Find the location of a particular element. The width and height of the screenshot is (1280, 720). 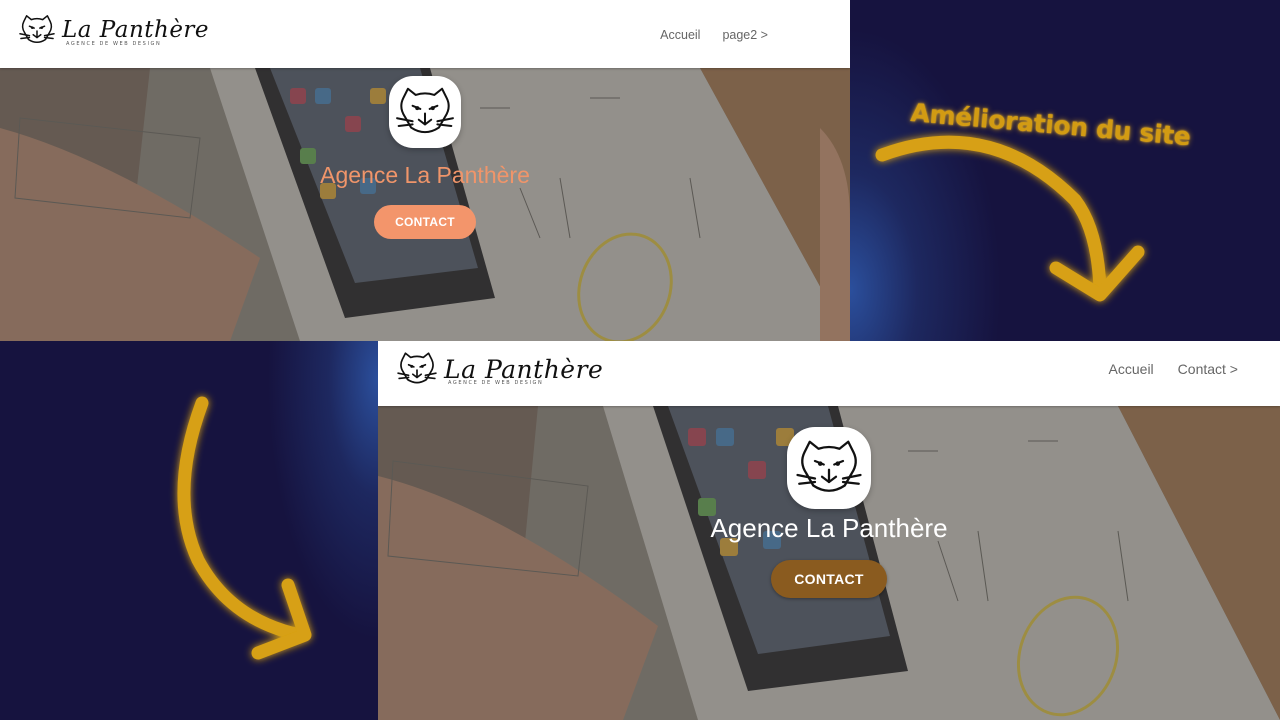

nav-menu: Accueil page2 > is located at coordinates (703, 35).